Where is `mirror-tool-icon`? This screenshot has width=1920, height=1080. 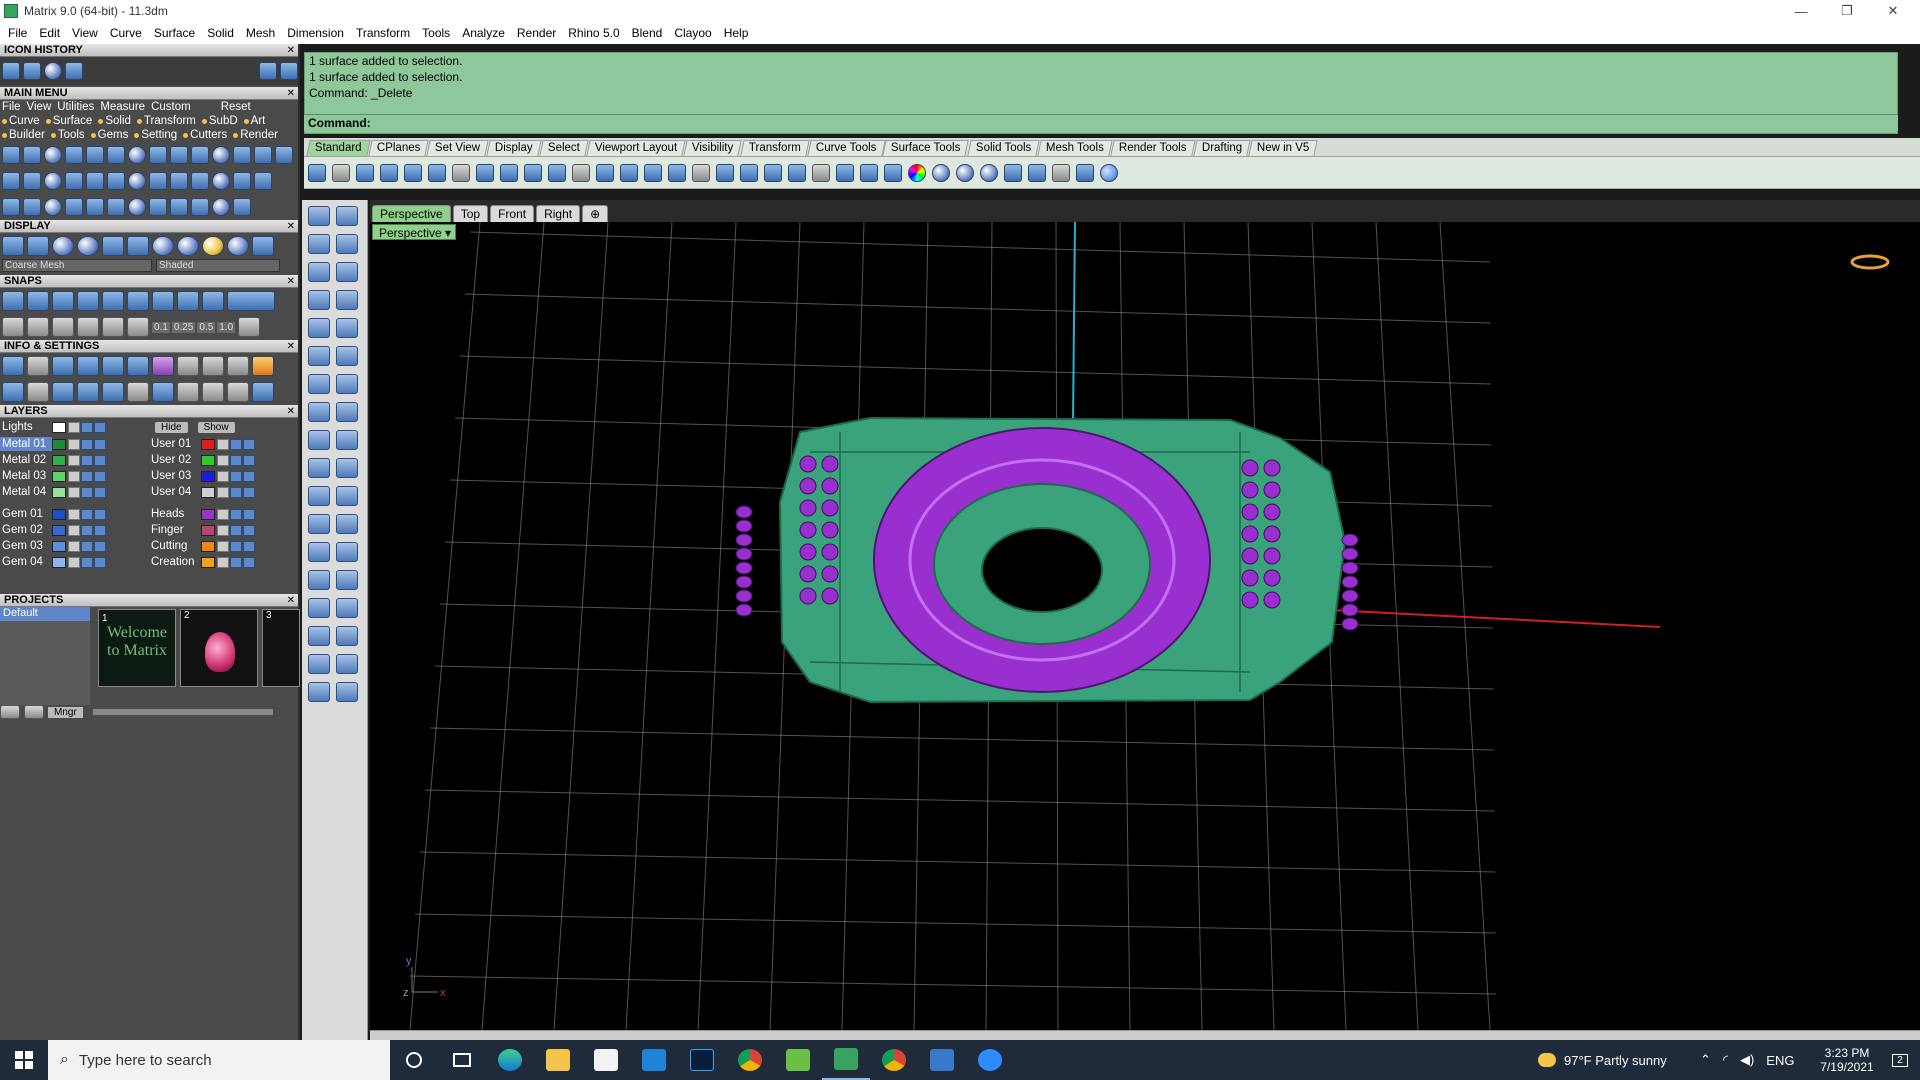
mirror-tool-icon is located at coordinates (347, 580).